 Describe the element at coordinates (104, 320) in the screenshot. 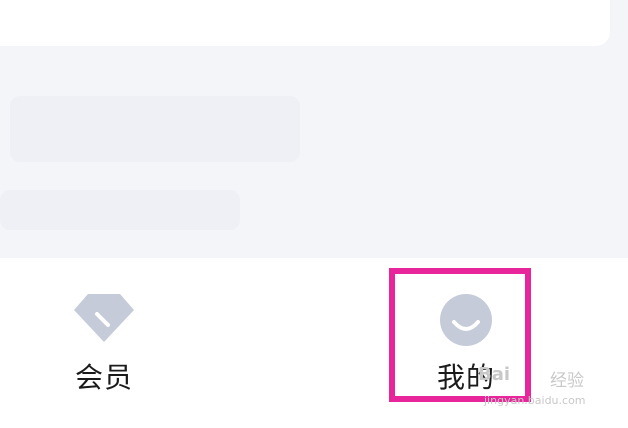

I see `diamond-icon` at that location.